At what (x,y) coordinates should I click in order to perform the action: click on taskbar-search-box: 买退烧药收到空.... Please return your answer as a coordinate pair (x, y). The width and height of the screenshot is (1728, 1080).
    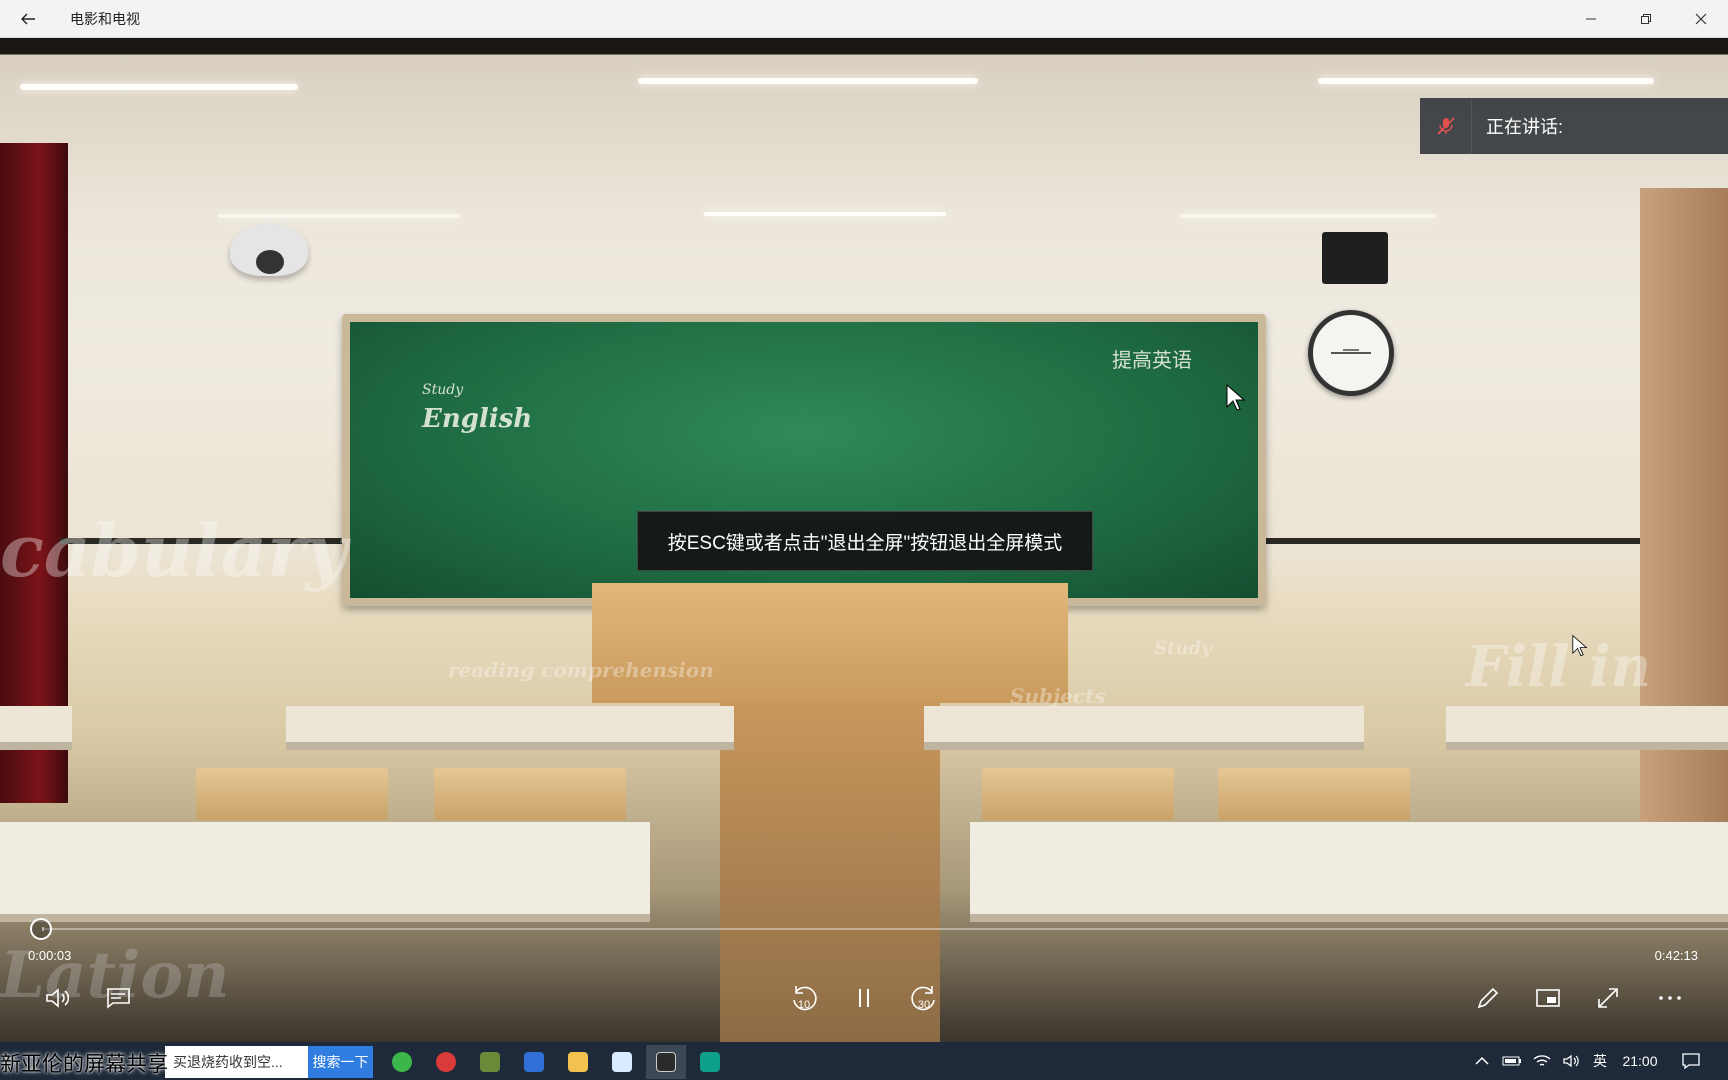
    Looking at the image, I should click on (236, 1062).